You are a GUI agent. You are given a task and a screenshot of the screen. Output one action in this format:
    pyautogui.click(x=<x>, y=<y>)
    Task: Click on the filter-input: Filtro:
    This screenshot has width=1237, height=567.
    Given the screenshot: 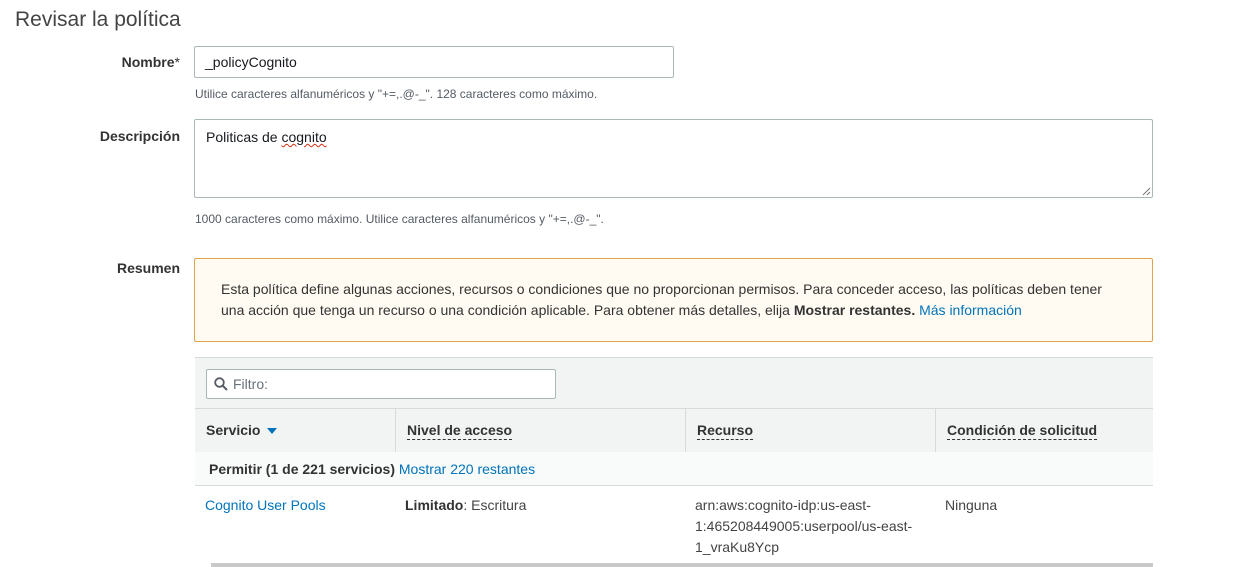 What is the action you would take?
    pyautogui.click(x=381, y=384)
    